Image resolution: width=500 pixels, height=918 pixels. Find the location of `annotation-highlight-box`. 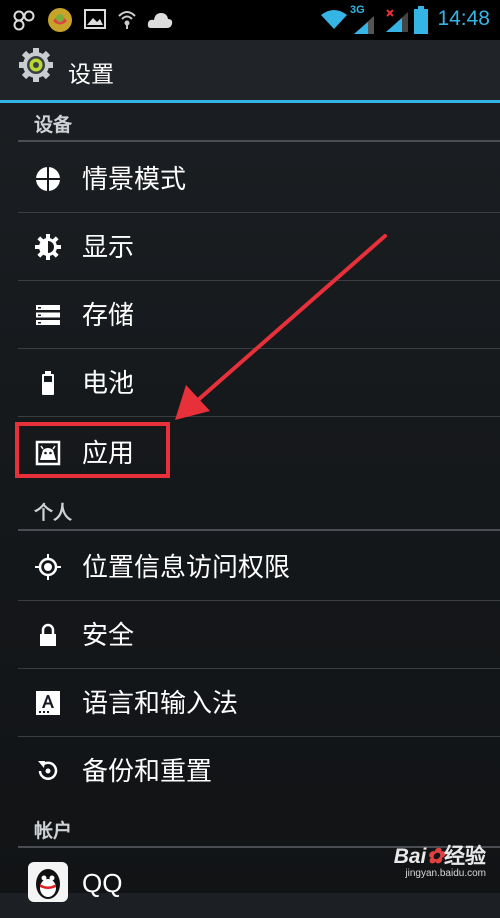

annotation-highlight-box is located at coordinates (92, 450).